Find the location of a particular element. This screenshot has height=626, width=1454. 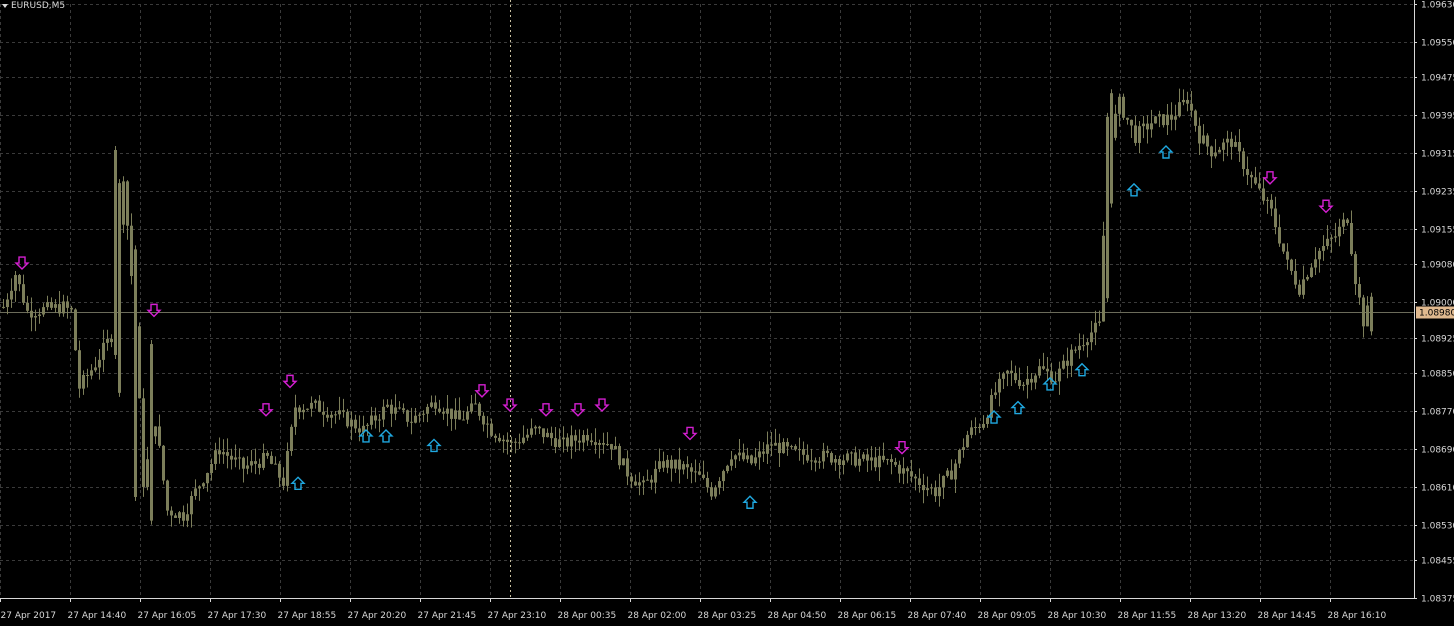

triangle-down-icon is located at coordinates (5, 6).